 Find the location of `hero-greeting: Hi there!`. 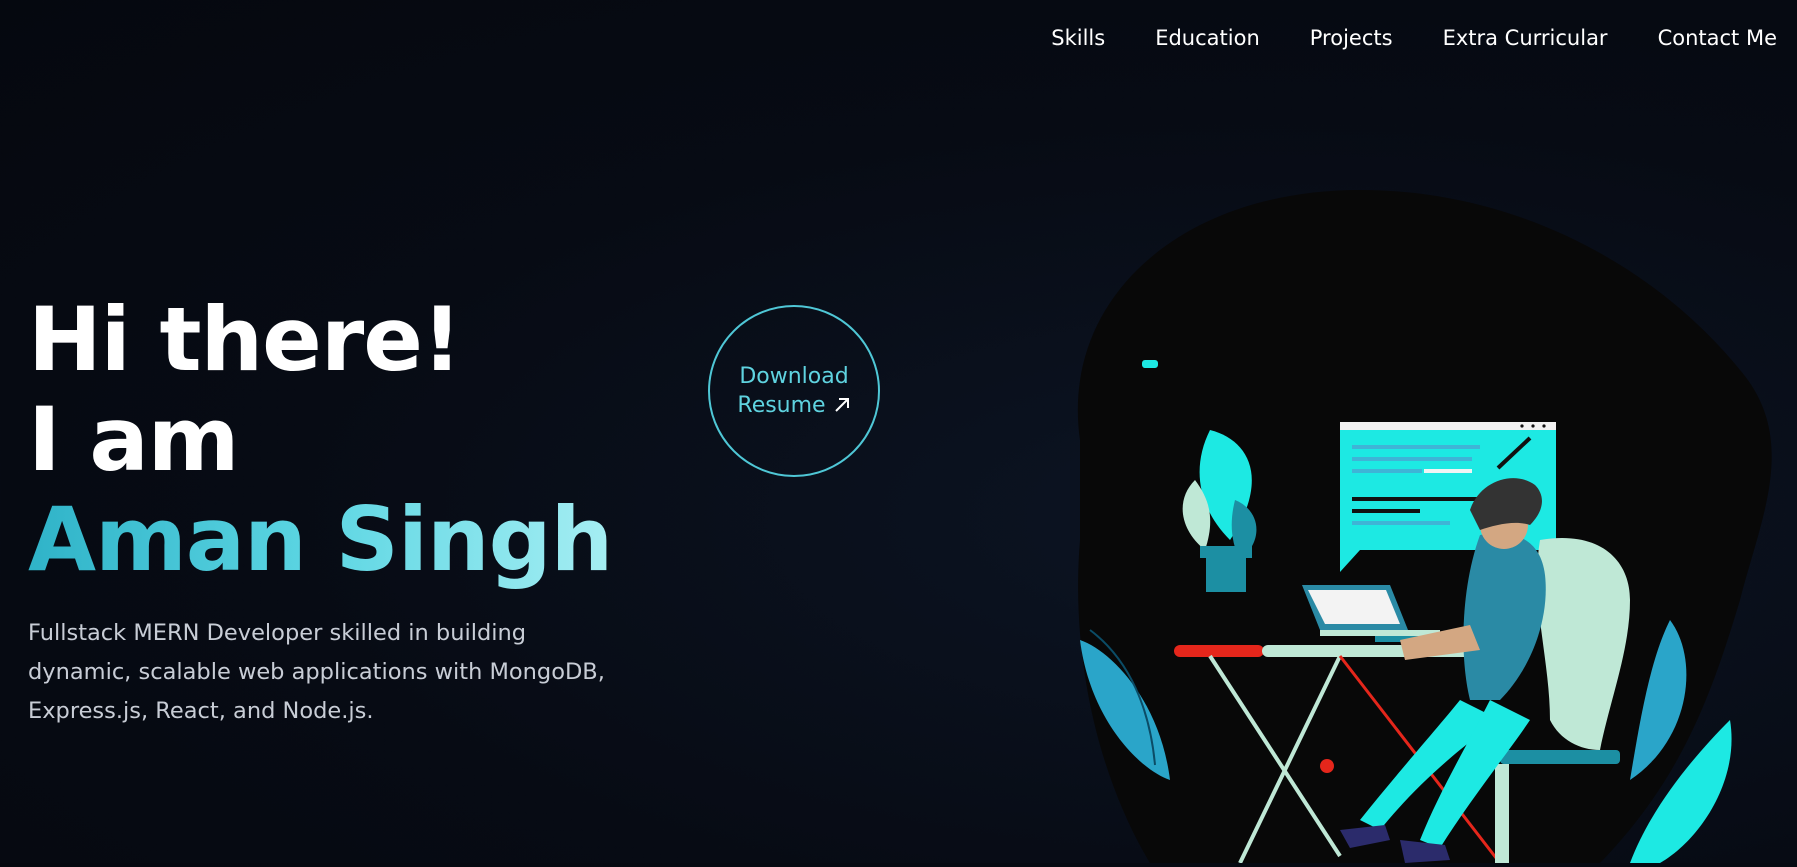

hero-greeting: Hi there! is located at coordinates (245, 339).